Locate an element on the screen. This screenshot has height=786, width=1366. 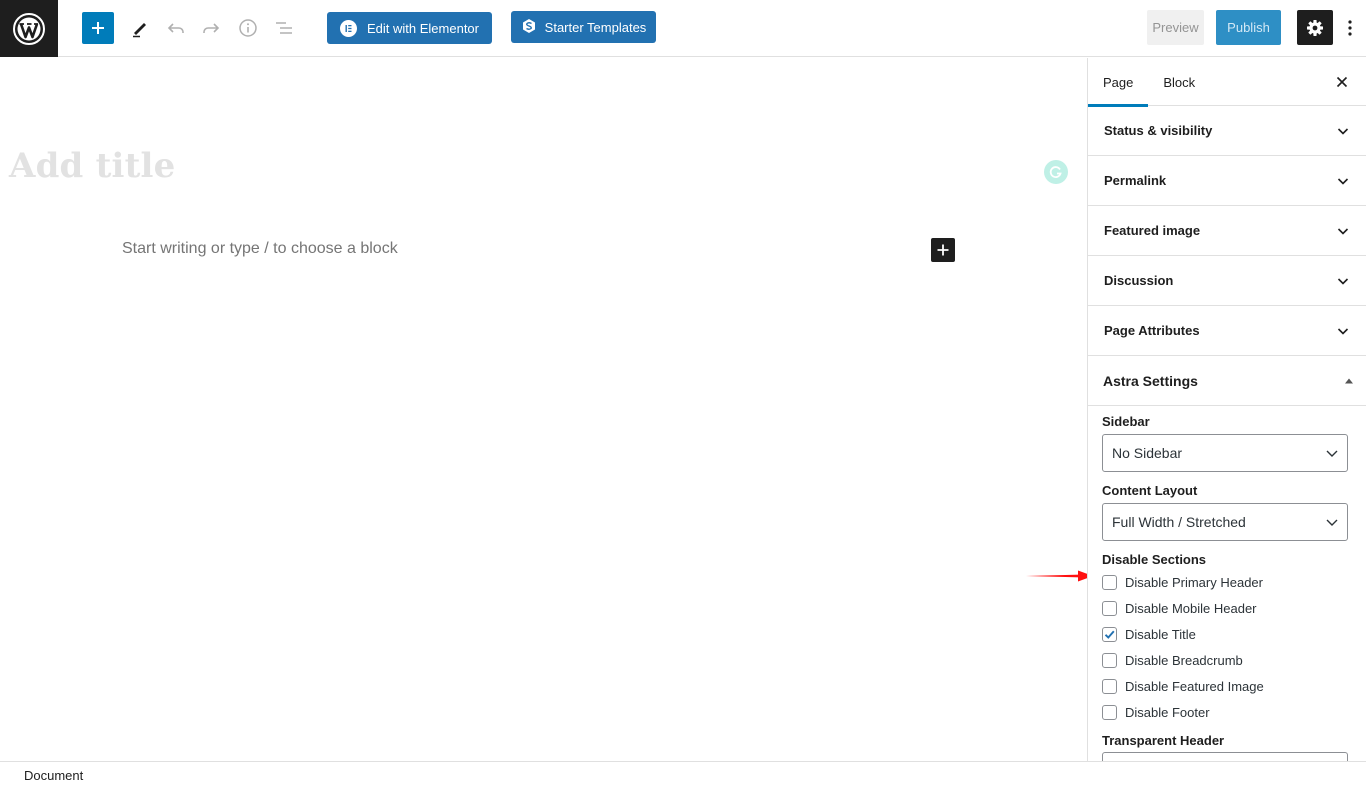
settings-button is located at coordinates (1315, 27).